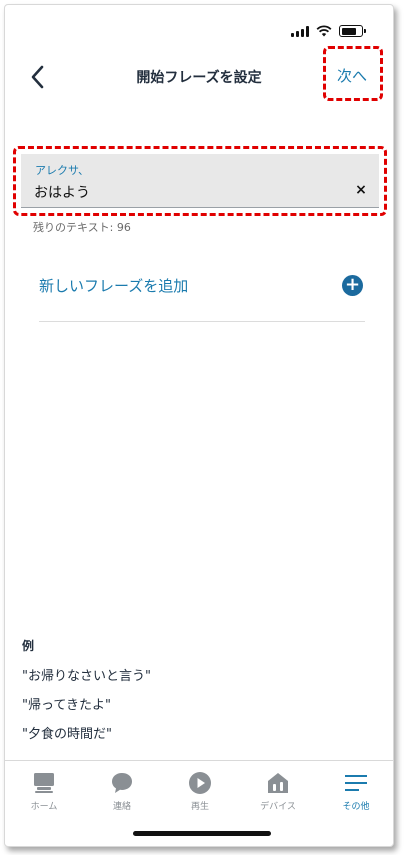 This screenshot has width=404, height=855. Describe the element at coordinates (121, 807) in the screenshot. I see `tab-contacts-label: 連絡` at that location.